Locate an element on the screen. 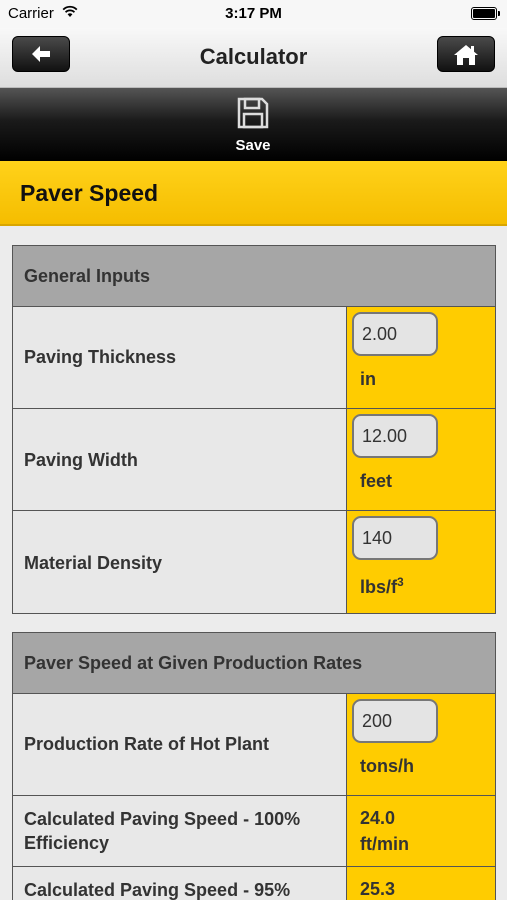  material-density-row: Material Density 140 lbs/f3 is located at coordinates (254, 562).